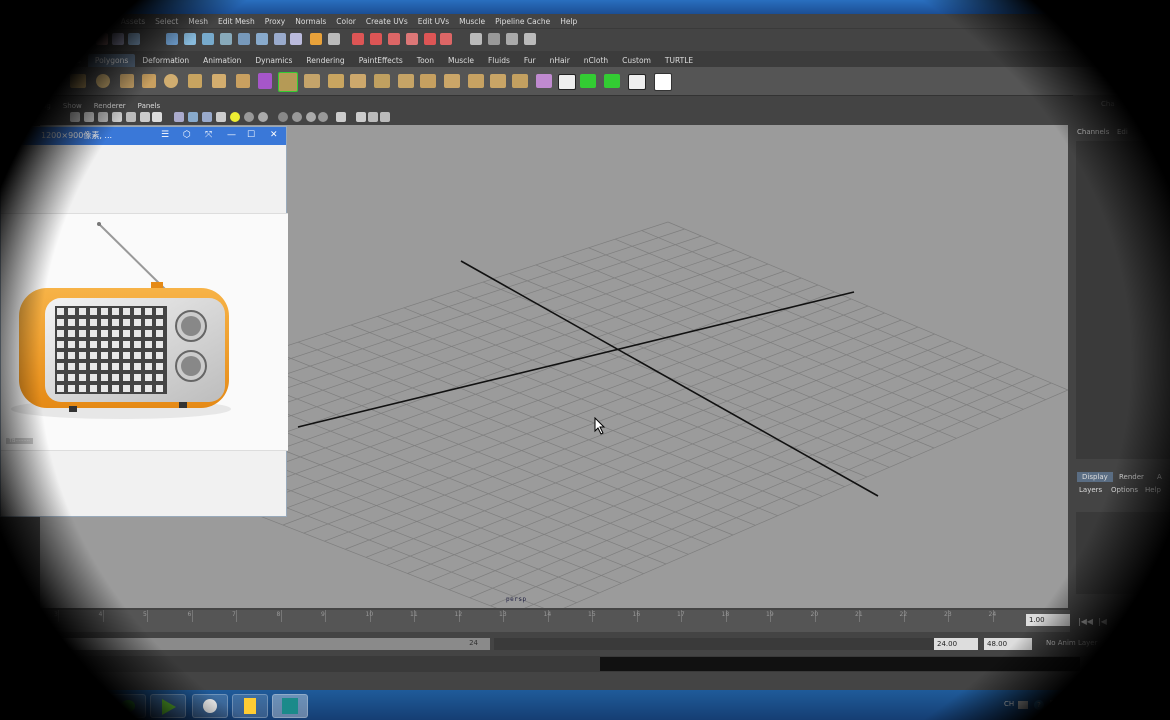 The image size is (1170, 720). I want to click on tool-settings-icon, so click(494, 39).